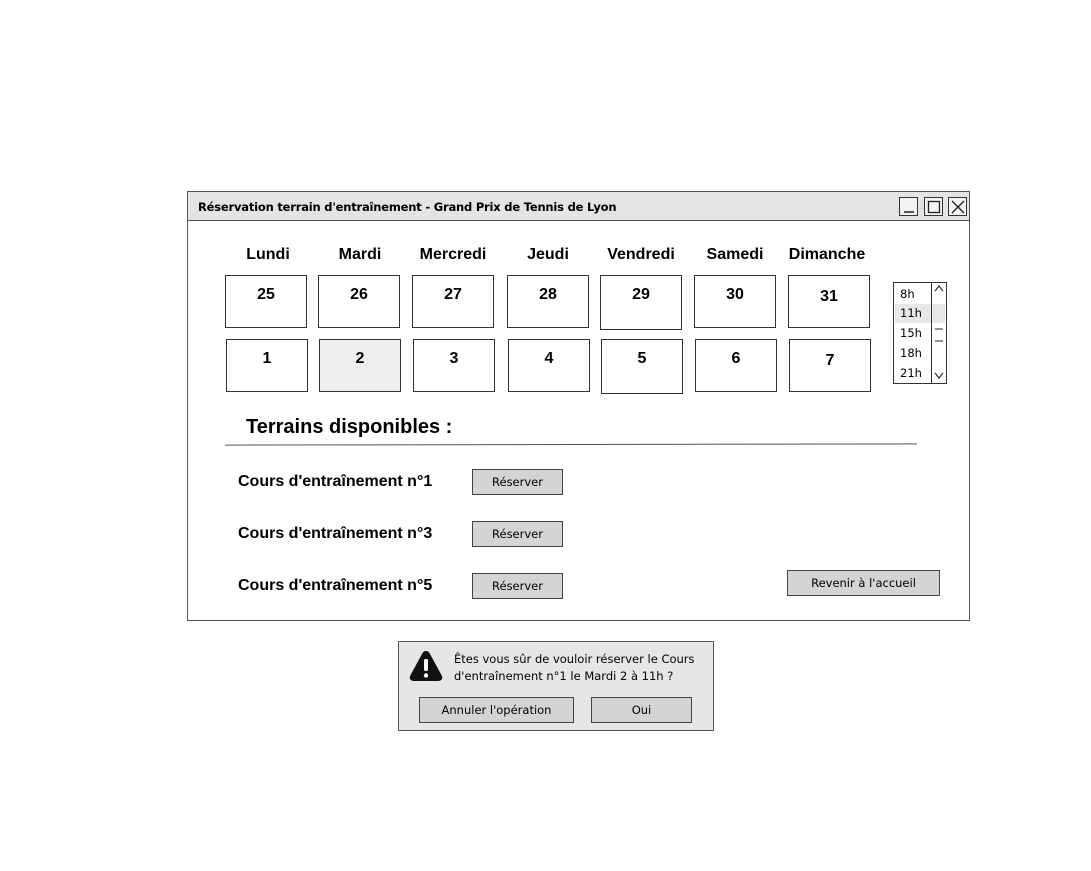 This screenshot has height=871, width=1091. I want to click on day-name-samedi: Samedi, so click(735, 254).